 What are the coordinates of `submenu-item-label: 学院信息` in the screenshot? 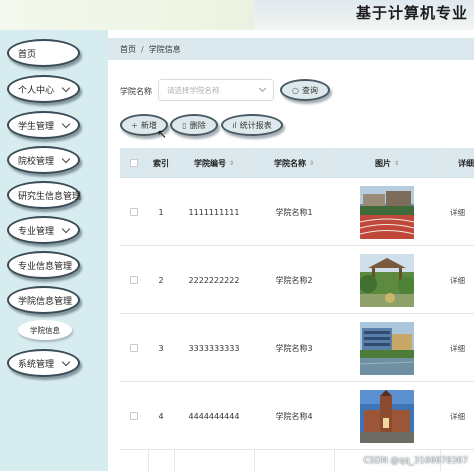 It's located at (45, 330).